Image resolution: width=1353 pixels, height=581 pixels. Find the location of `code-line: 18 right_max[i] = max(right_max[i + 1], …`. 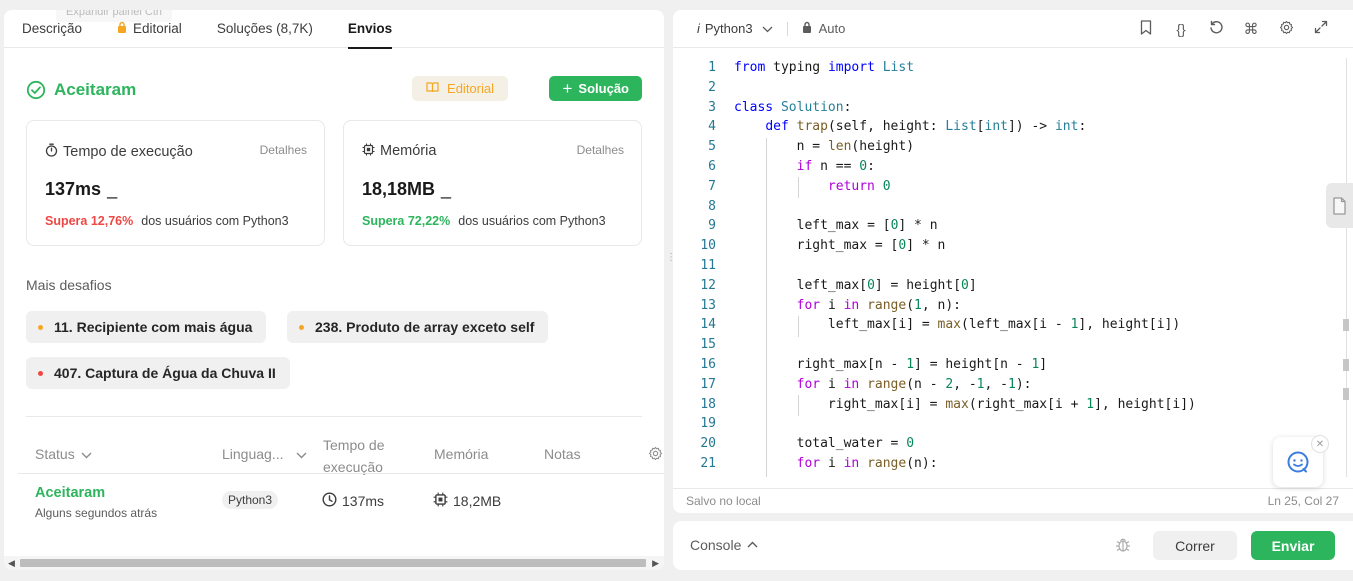

code-line: 18 right_max[i] = max(right_max[i + 1], … is located at coordinates (1013, 405).